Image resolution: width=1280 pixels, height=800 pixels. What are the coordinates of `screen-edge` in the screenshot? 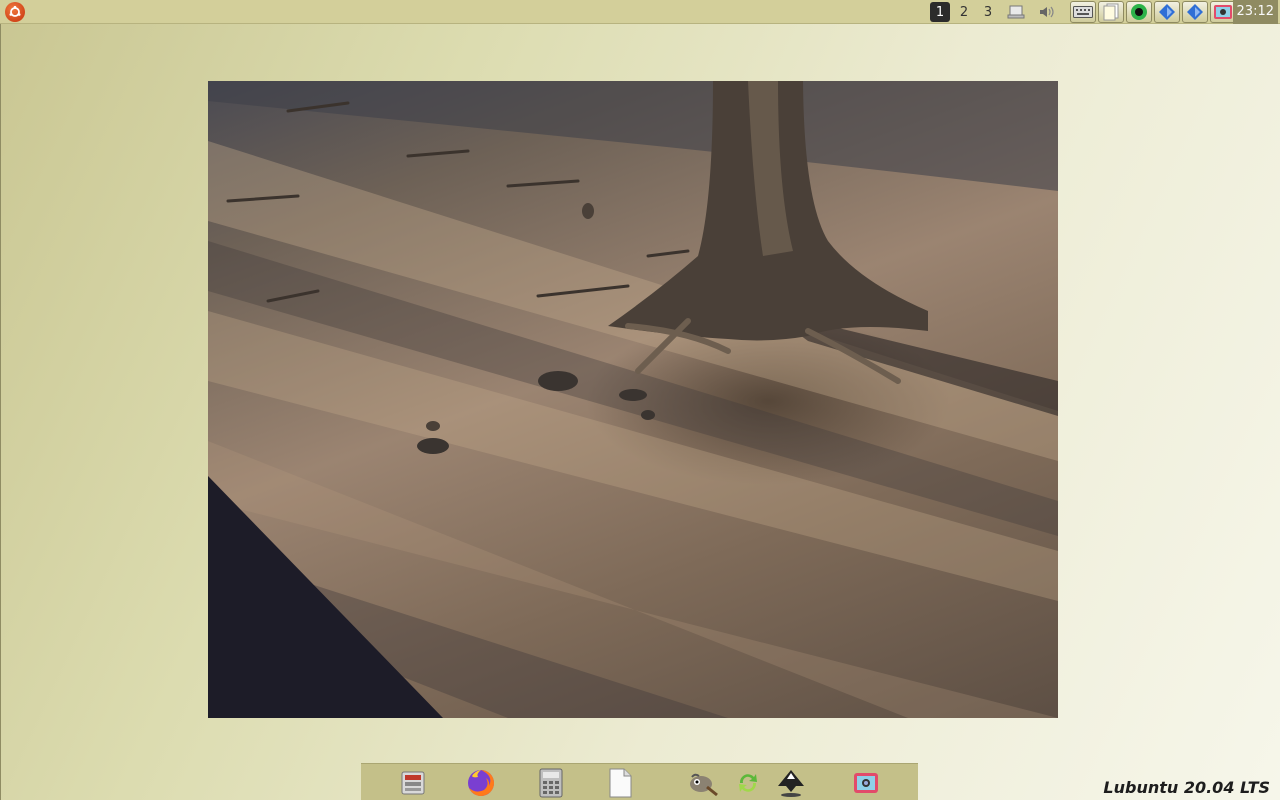 It's located at (0, 412).